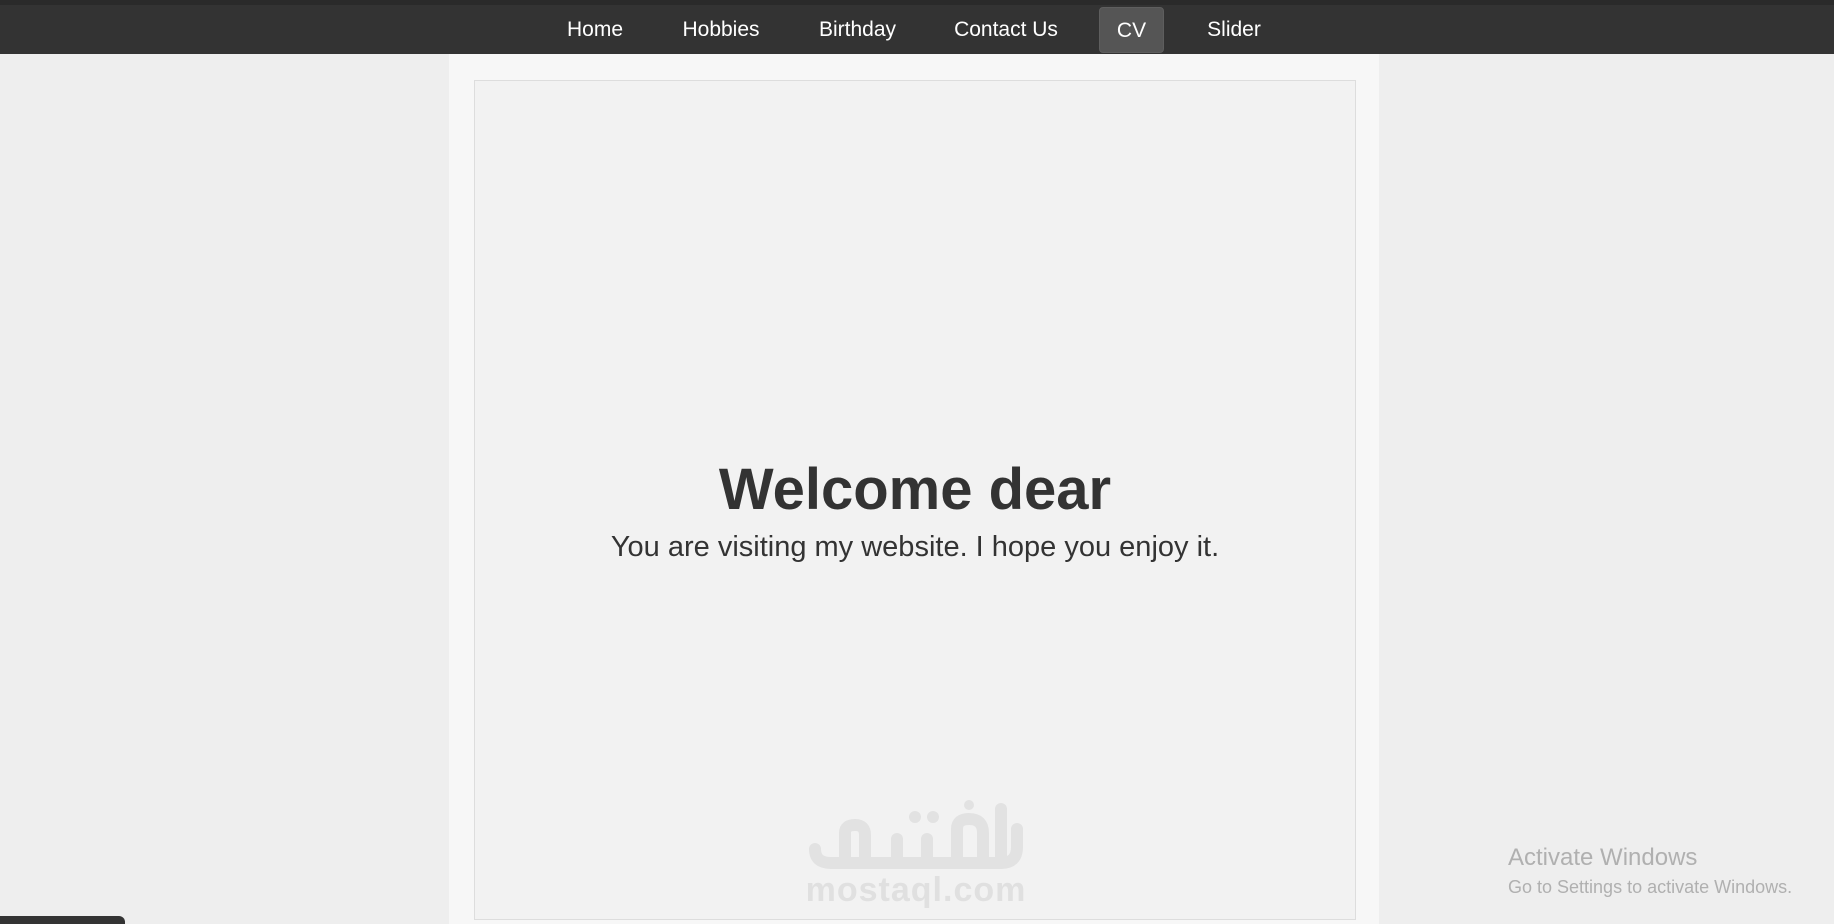 The image size is (1834, 924). Describe the element at coordinates (721, 30) in the screenshot. I see `nav-hobbies: Hobbies` at that location.